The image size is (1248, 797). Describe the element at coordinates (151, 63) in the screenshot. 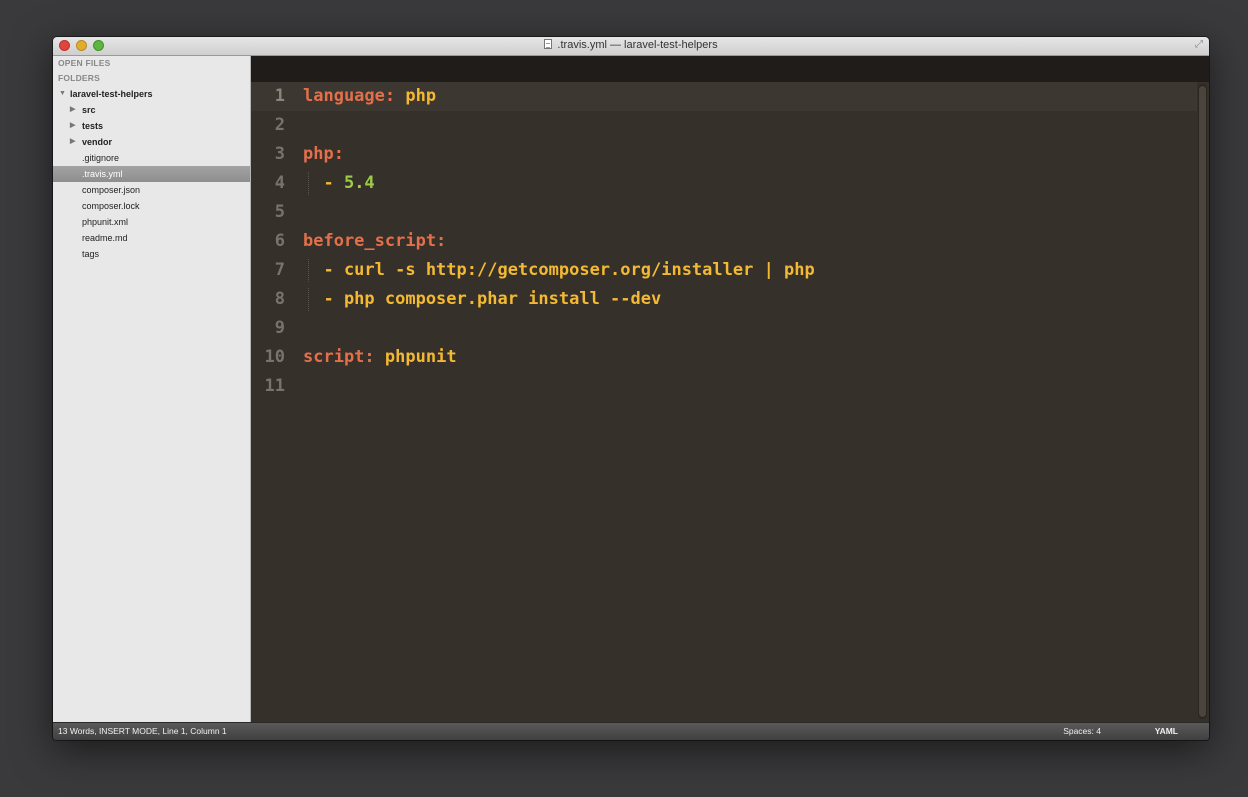

I see `open-files-header: OPEN FILES` at that location.